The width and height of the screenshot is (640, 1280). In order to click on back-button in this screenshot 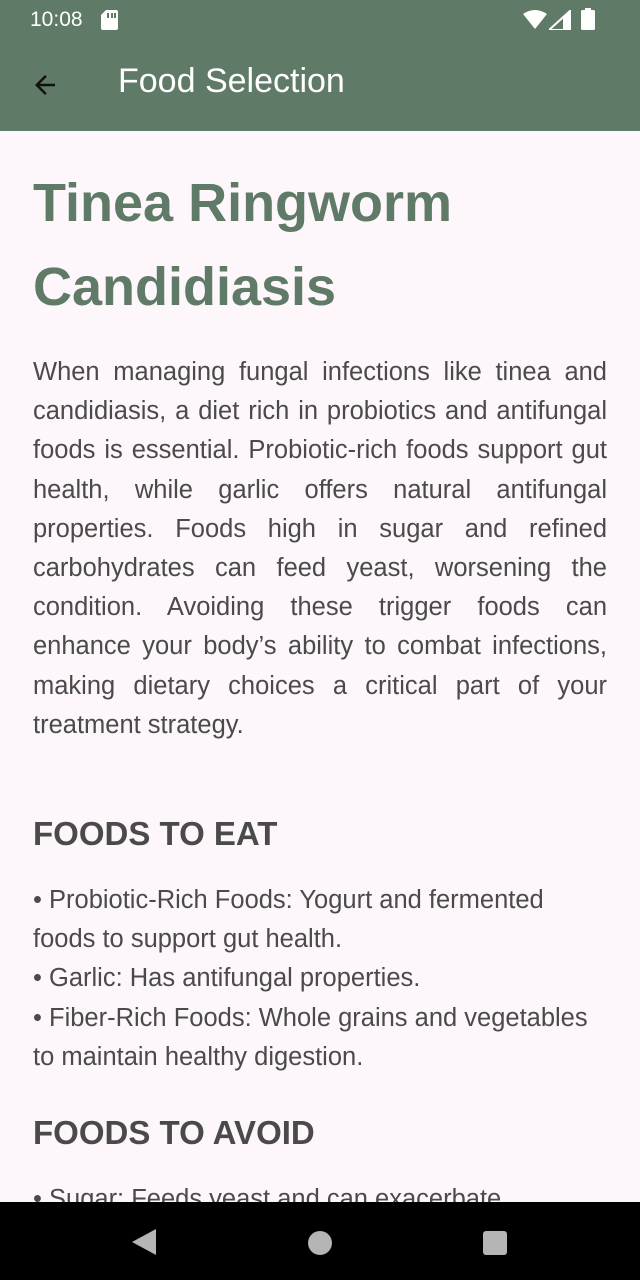, I will do `click(45, 85)`.